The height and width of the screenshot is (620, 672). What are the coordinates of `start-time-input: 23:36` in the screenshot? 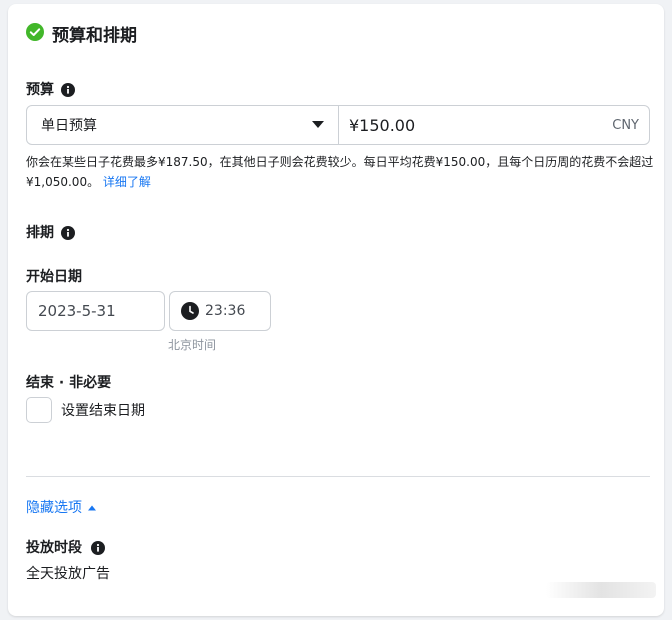 It's located at (220, 311).